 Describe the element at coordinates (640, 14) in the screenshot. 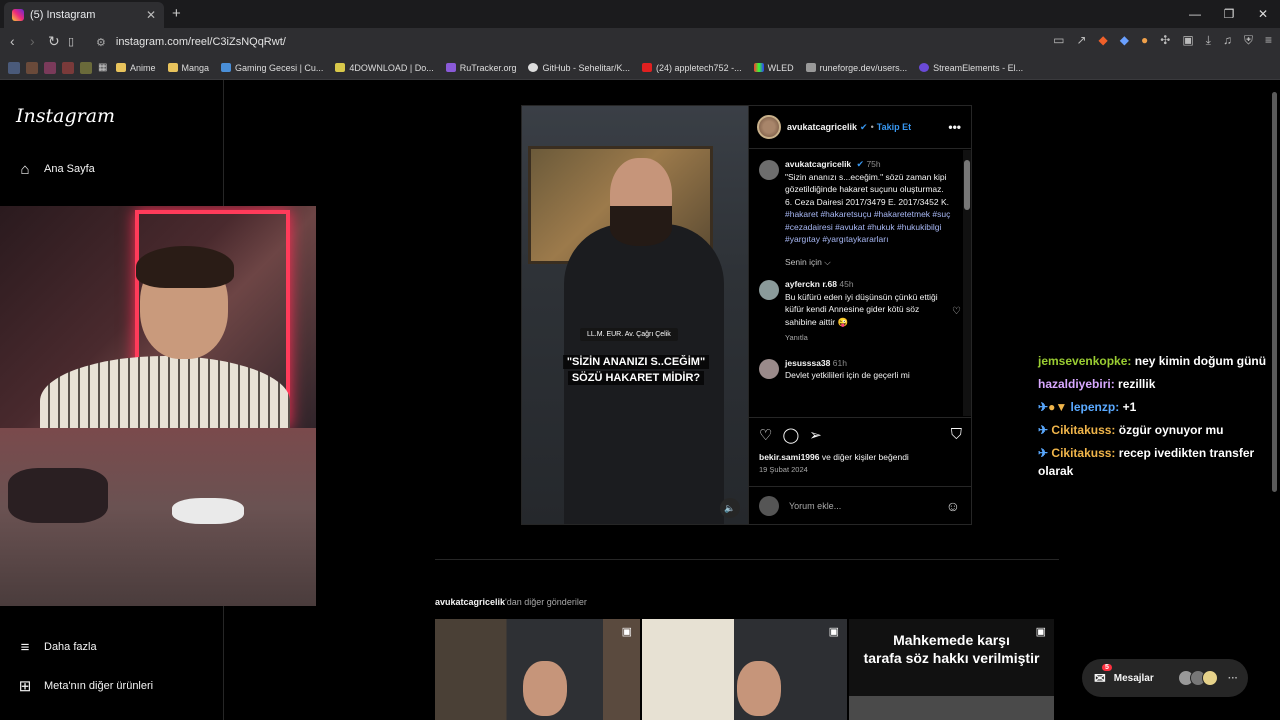

I see `tab-bar: (5) Instagram ✕ + — ❐ ✕` at that location.